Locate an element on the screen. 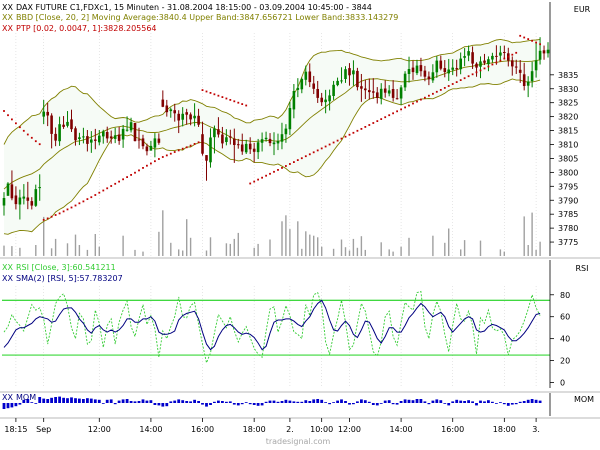  time-tick-label: 18:15 is located at coordinates (15, 429).